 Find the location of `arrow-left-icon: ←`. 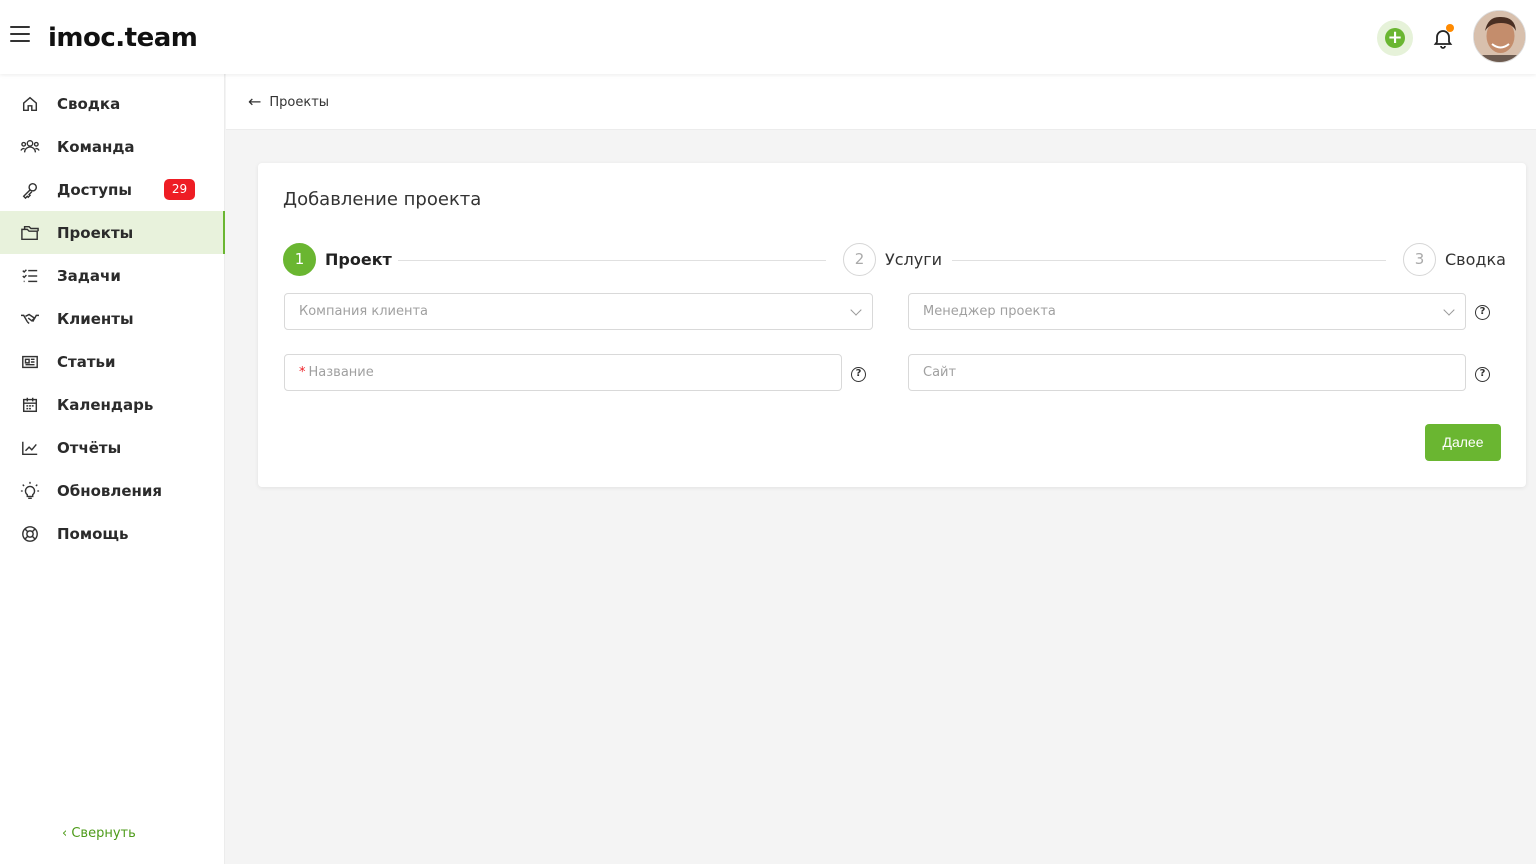

arrow-left-icon: ← is located at coordinates (255, 101).